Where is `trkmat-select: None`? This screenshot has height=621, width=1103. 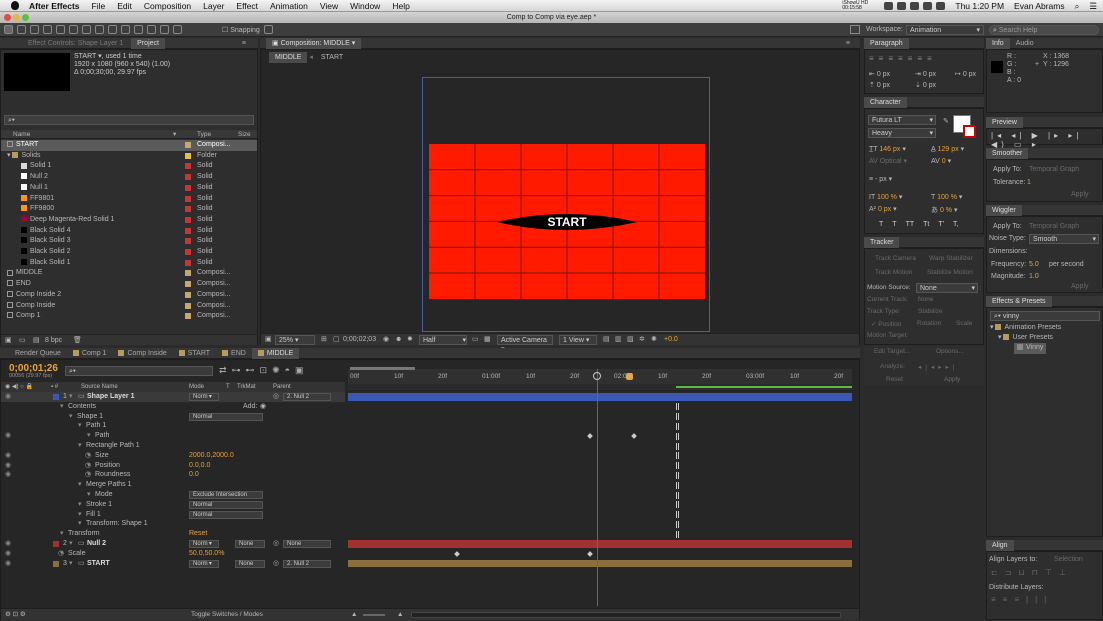 trkmat-select: None is located at coordinates (250, 563).